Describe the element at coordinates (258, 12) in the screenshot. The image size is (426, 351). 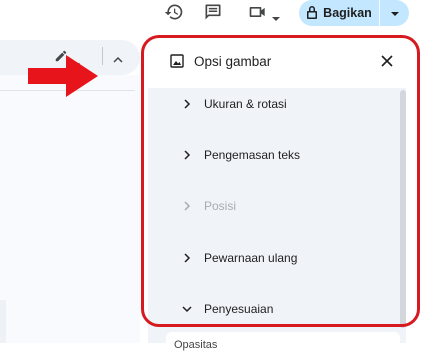
I see `video-call-icon` at that location.